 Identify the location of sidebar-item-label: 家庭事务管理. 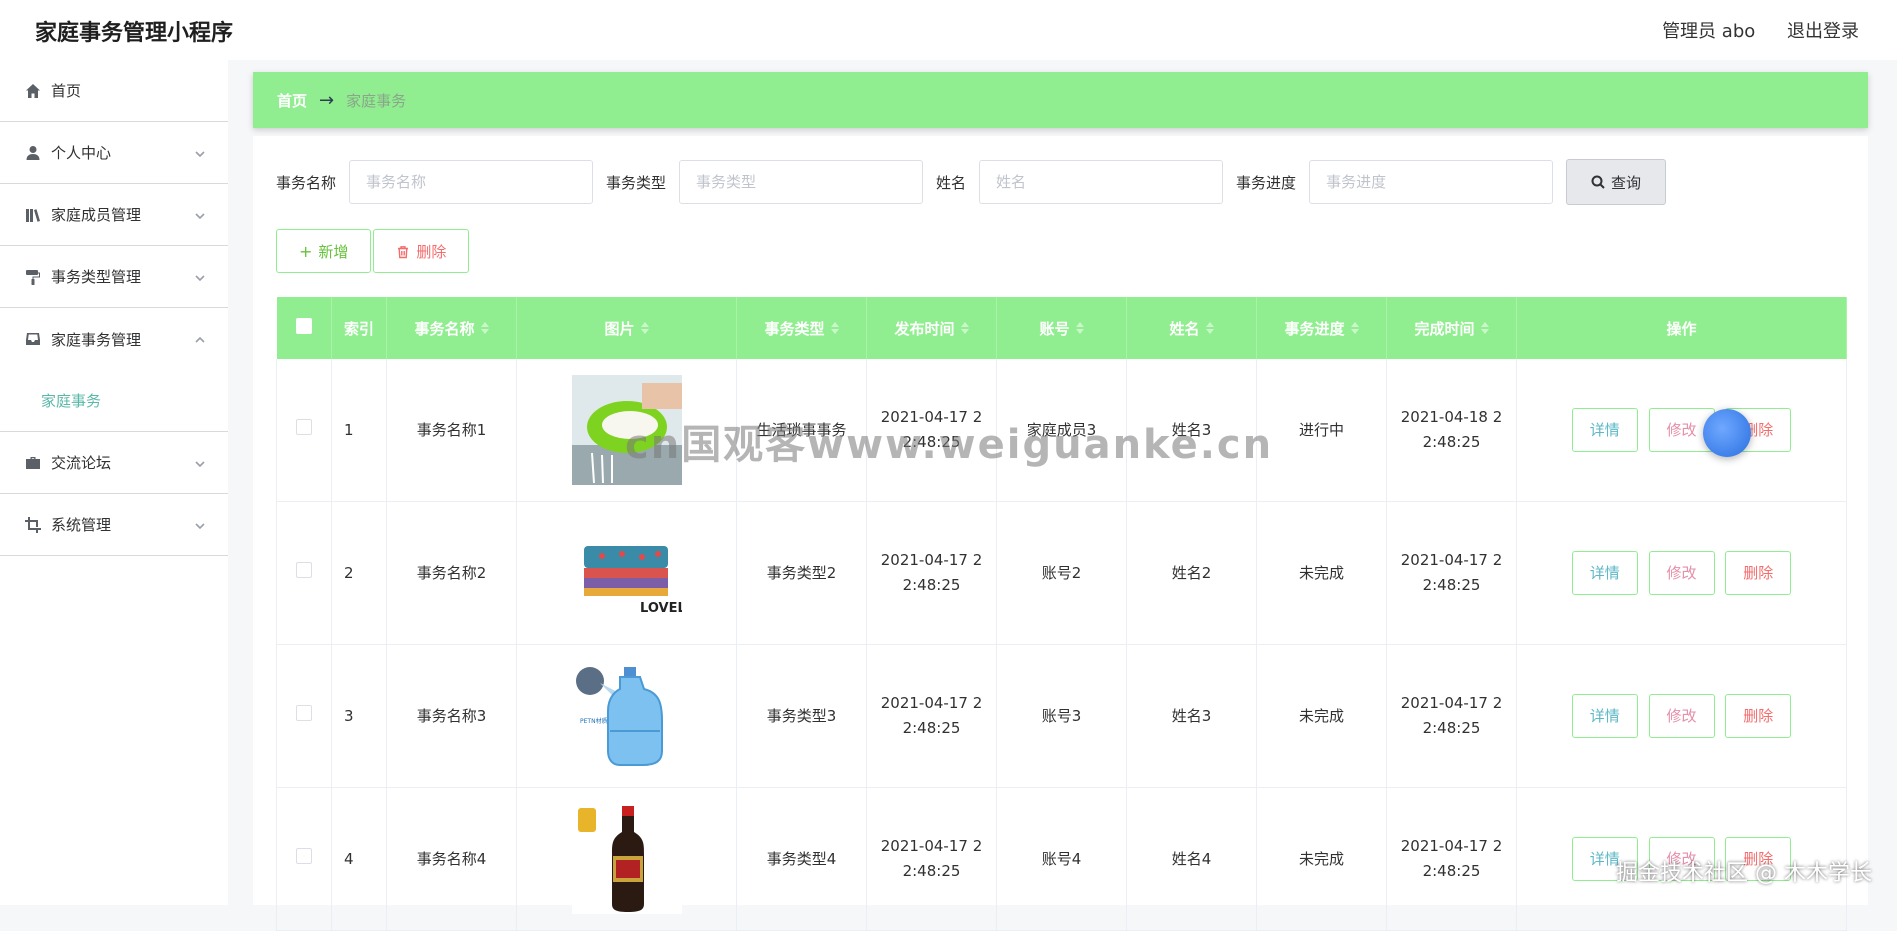
(96, 339).